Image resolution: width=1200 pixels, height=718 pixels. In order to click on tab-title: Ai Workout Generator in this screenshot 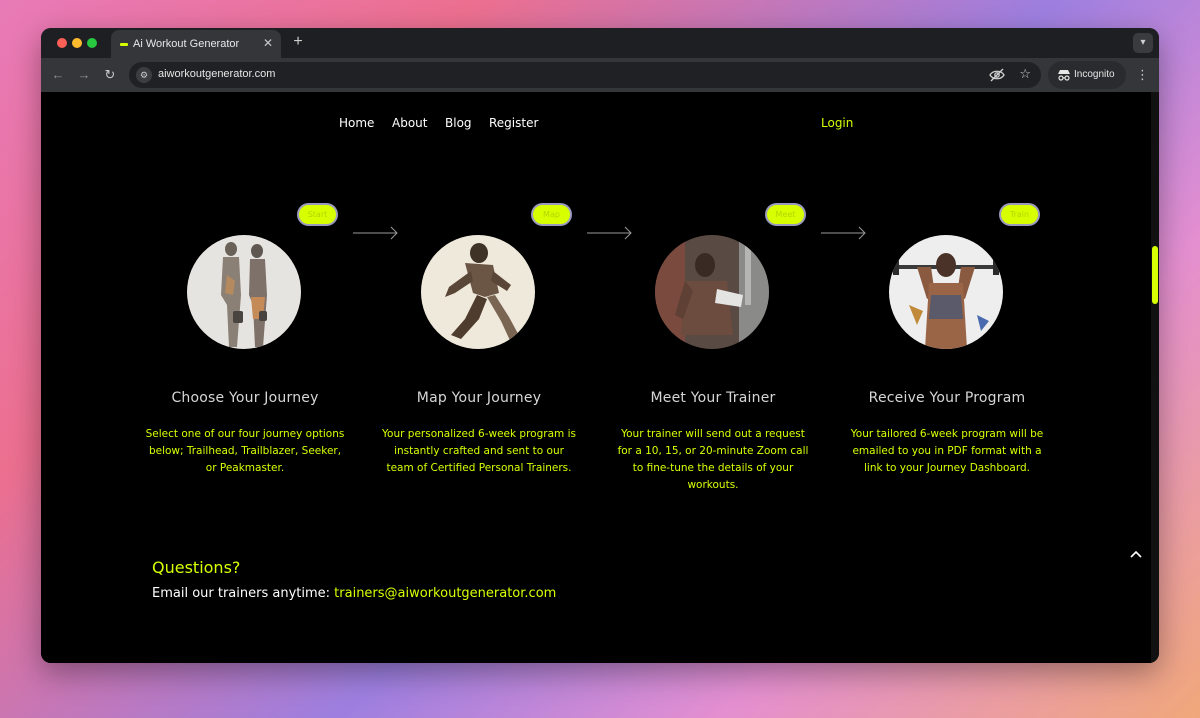, I will do `click(186, 44)`.